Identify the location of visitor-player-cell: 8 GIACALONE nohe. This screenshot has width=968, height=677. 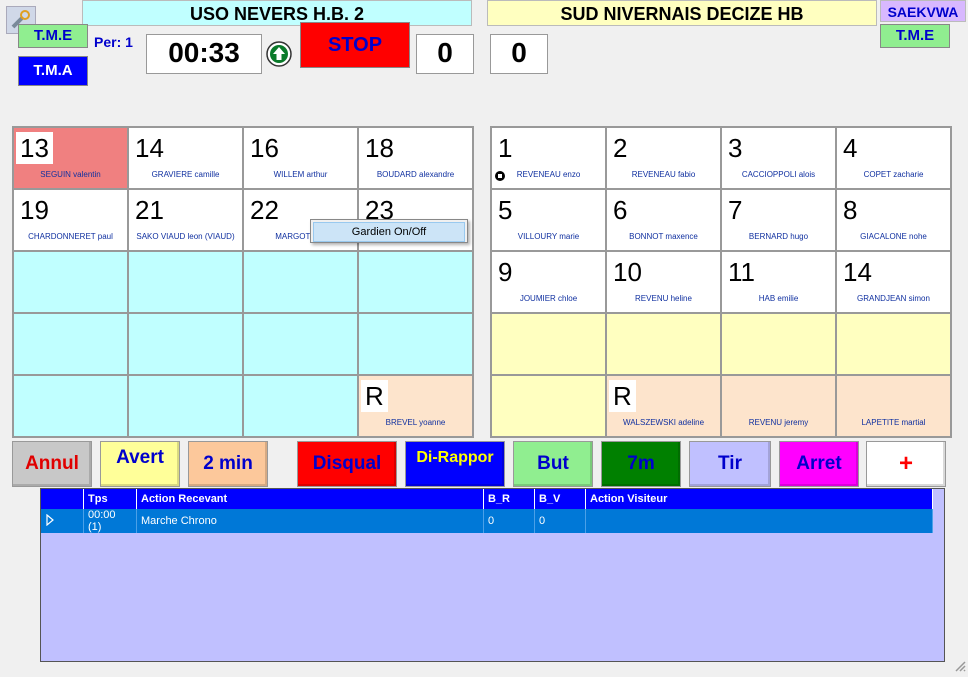
(893, 220).